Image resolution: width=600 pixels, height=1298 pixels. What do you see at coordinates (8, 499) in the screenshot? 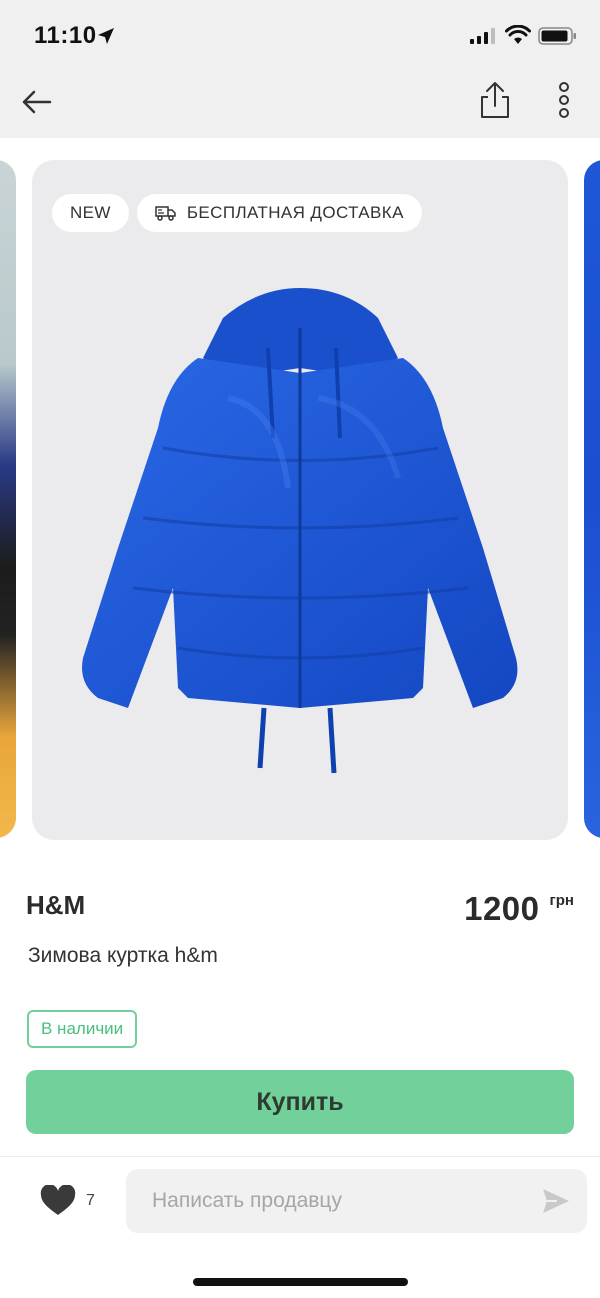
I see `previous-image-card` at bounding box center [8, 499].